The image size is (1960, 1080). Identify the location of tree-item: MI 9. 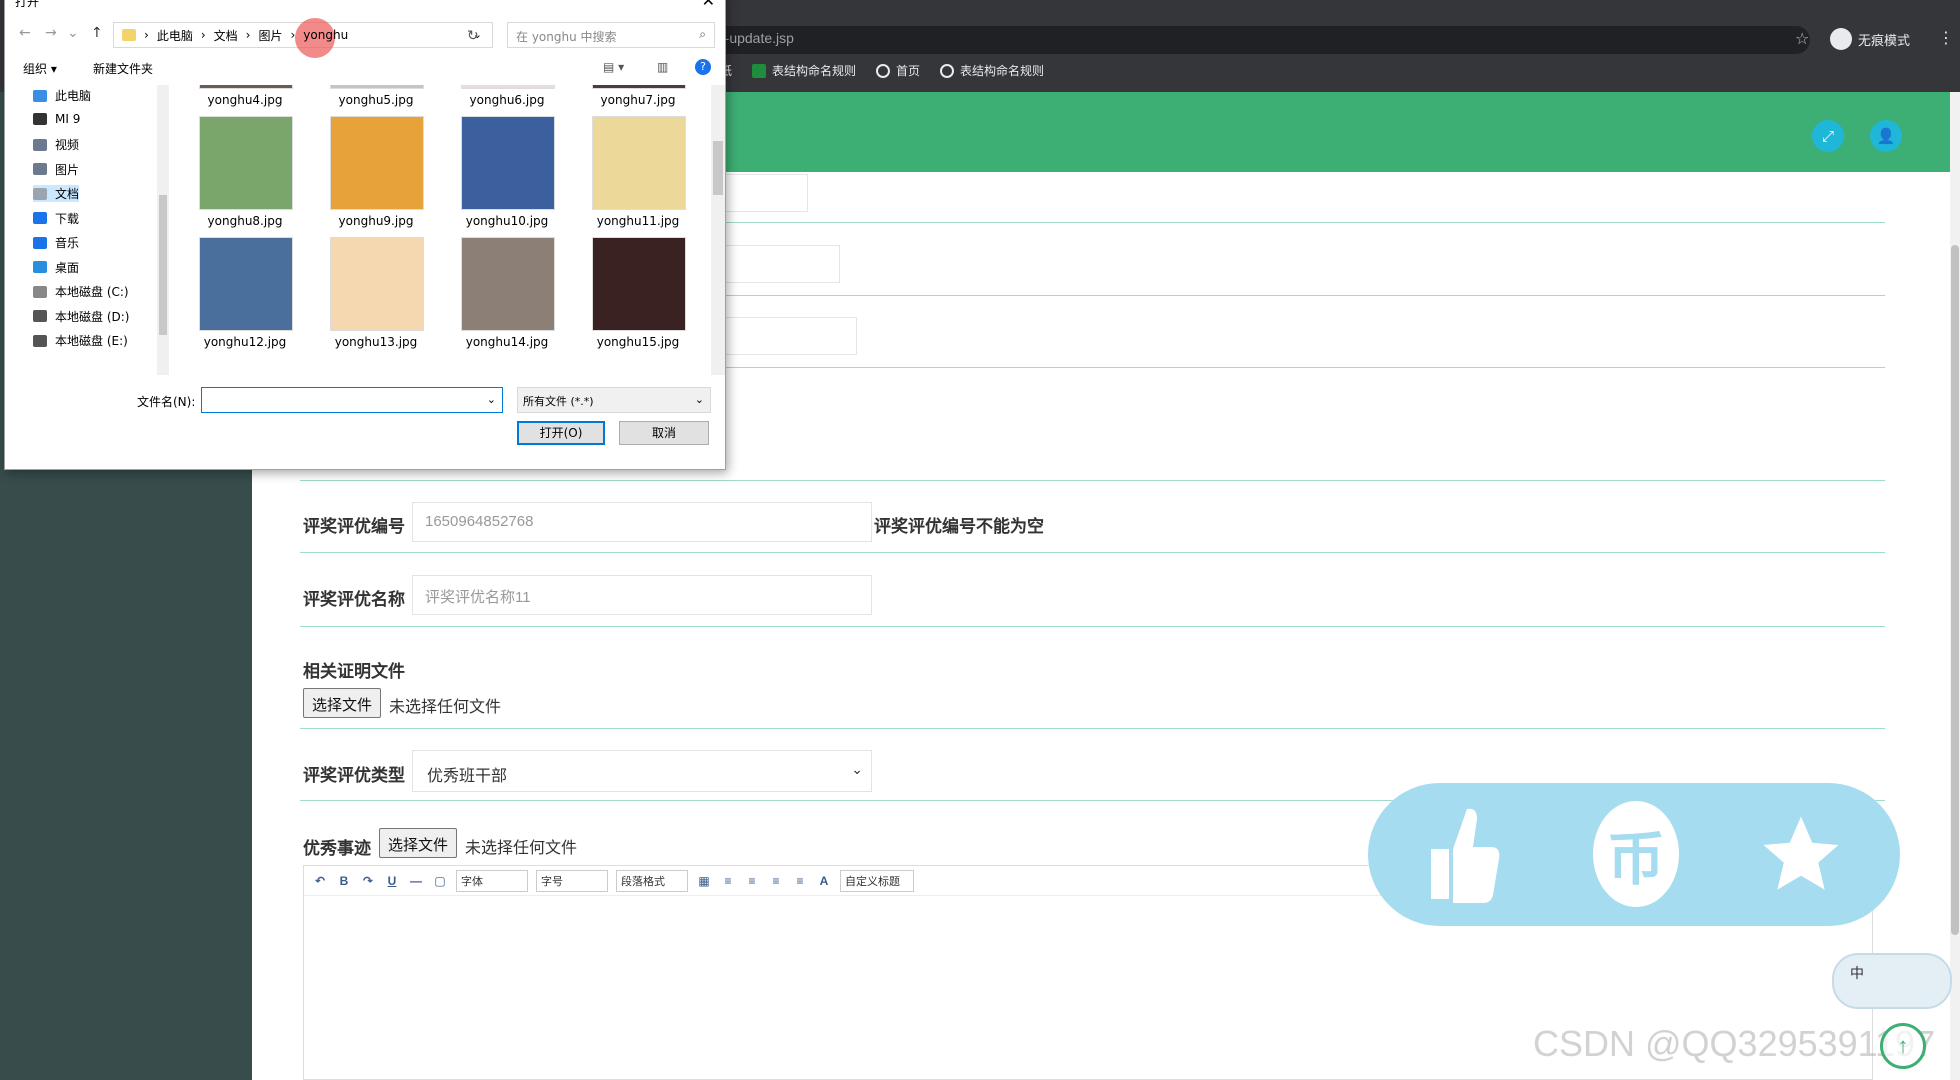
(56, 119).